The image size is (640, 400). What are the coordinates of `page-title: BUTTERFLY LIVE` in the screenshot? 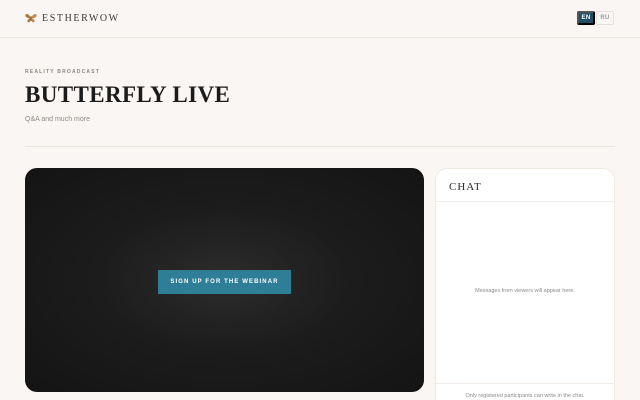 It's located at (128, 94).